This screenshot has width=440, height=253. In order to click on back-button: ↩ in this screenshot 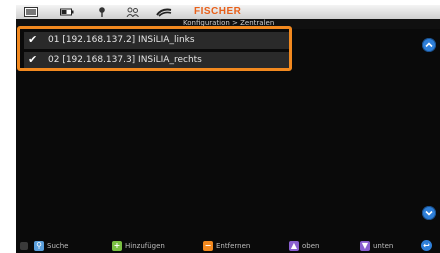, I will do `click(428, 245)`.